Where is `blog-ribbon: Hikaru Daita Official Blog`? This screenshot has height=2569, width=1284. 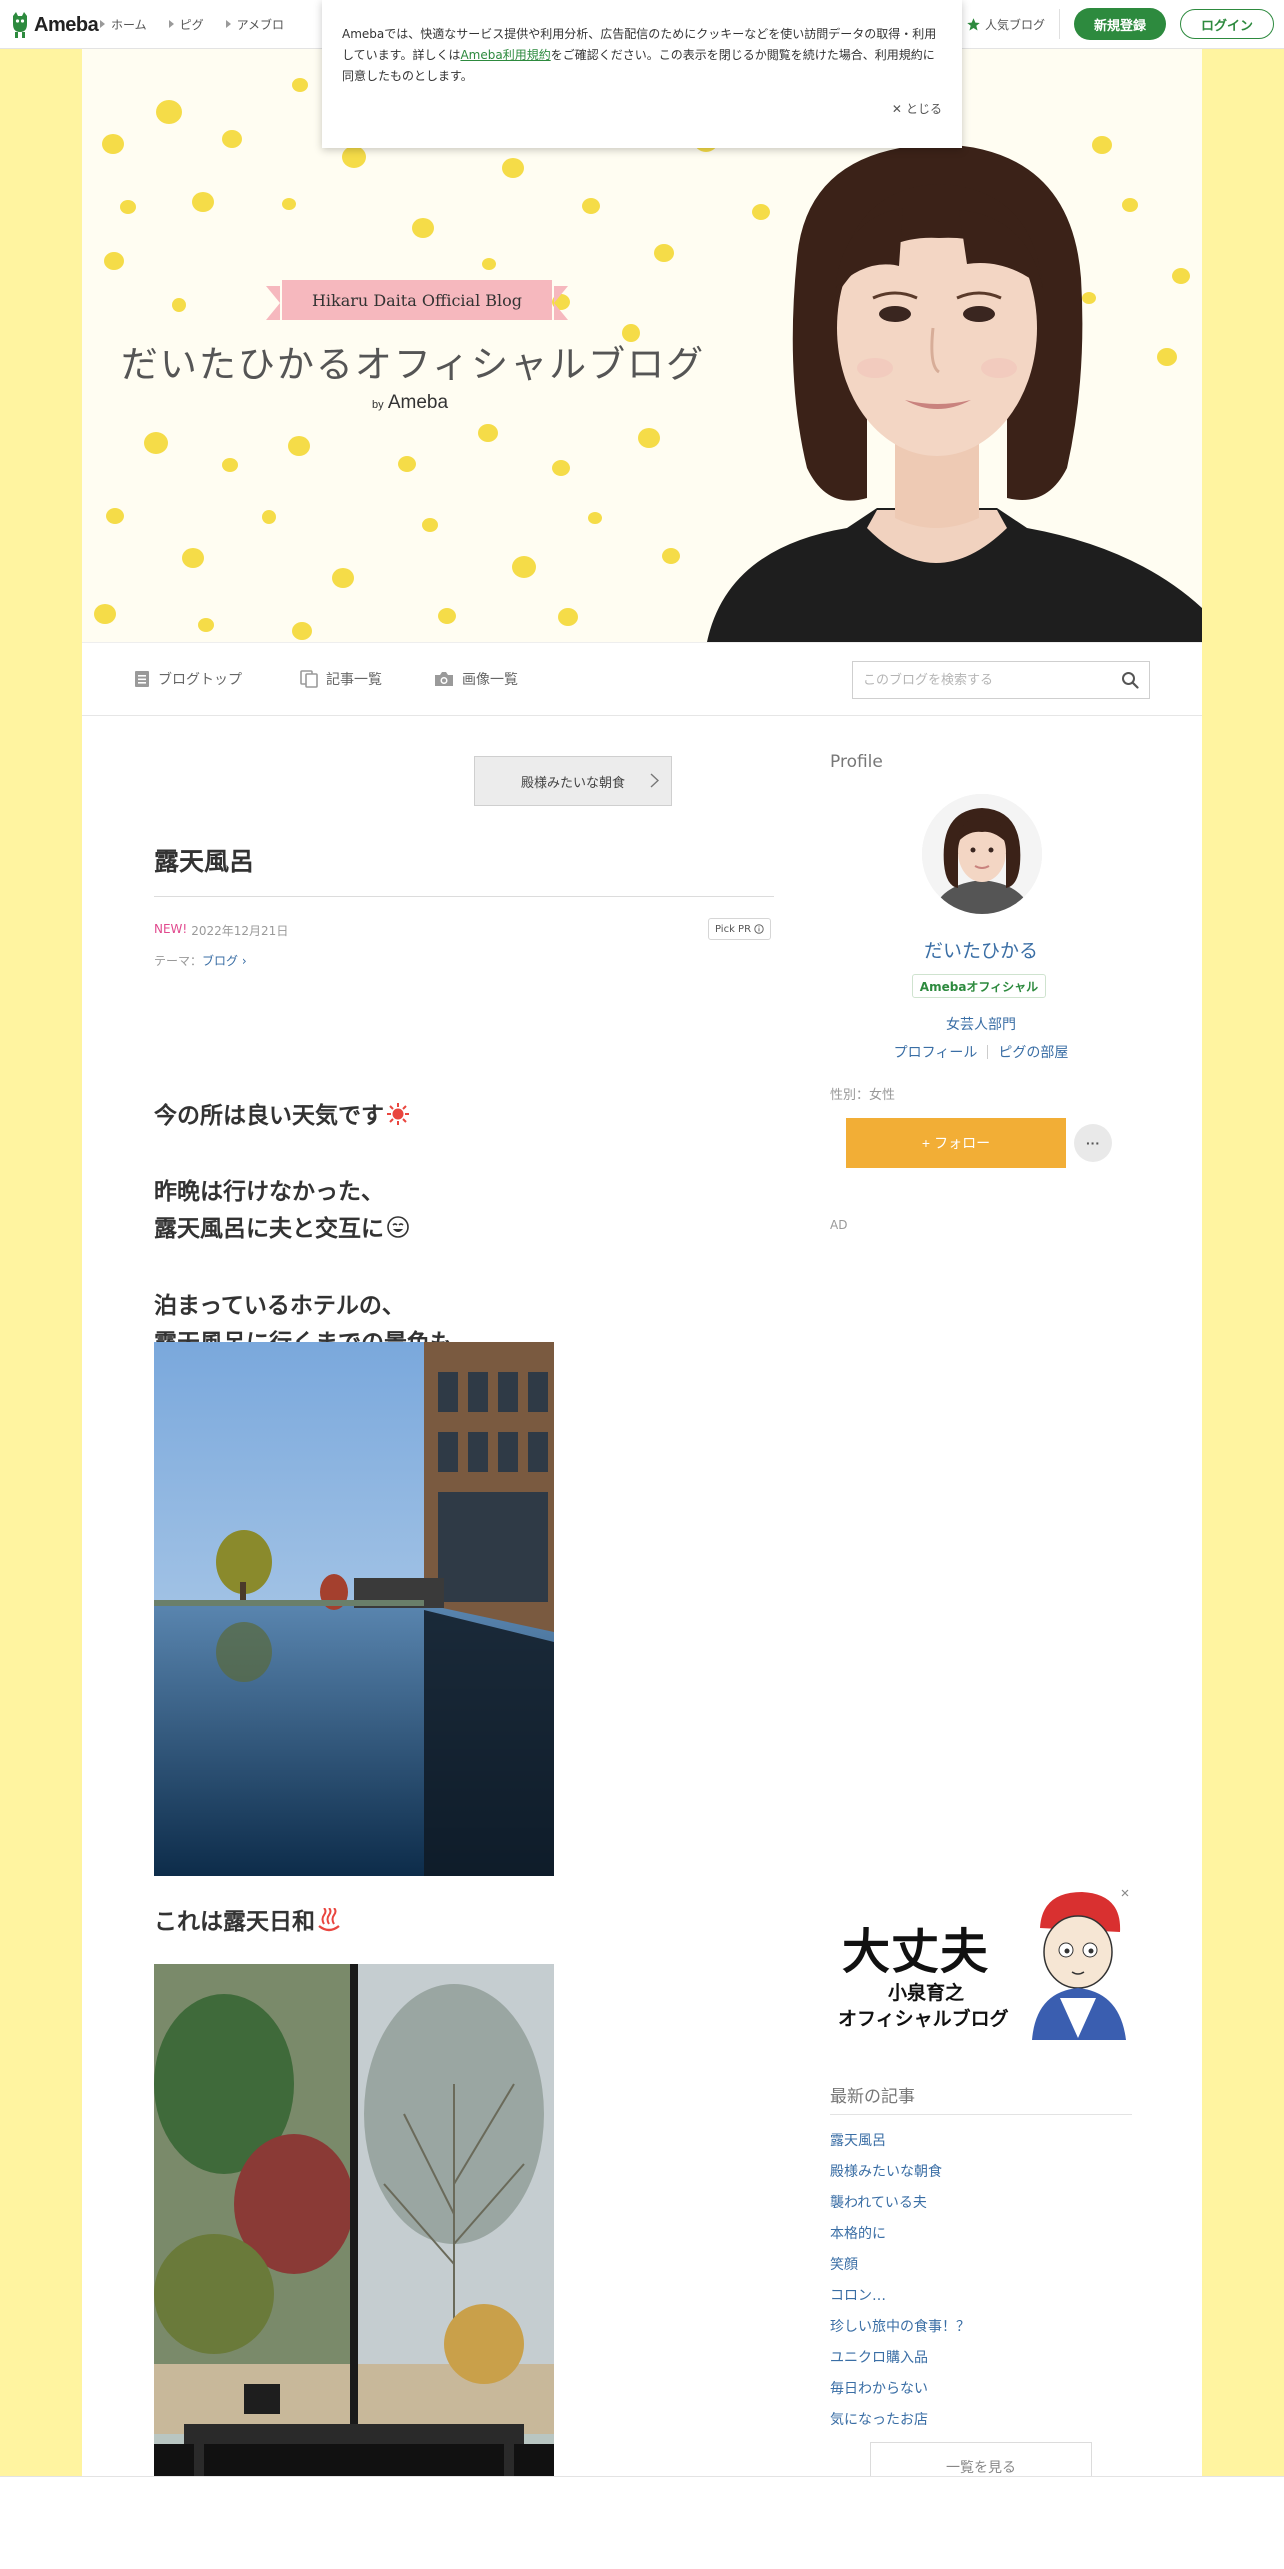 blog-ribbon: Hikaru Daita Official Blog is located at coordinates (417, 300).